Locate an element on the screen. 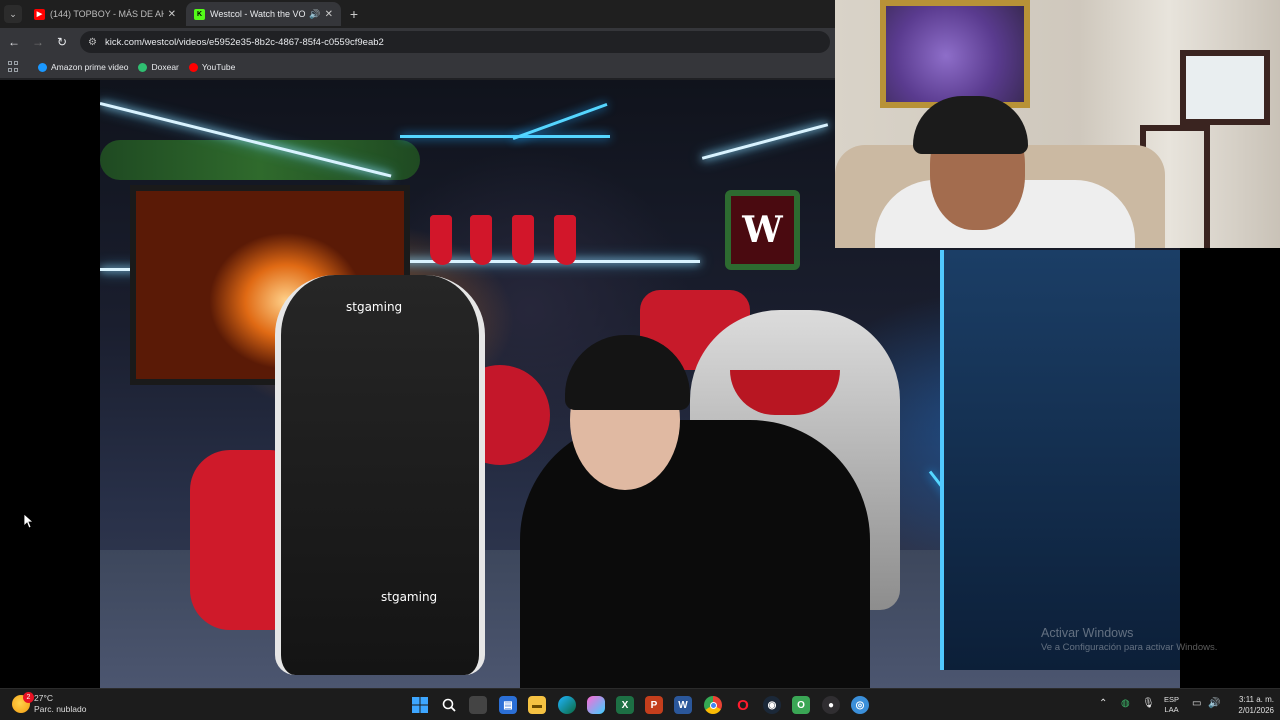 The height and width of the screenshot is (720, 1280). apps-grid-icon is located at coordinates (14, 67).